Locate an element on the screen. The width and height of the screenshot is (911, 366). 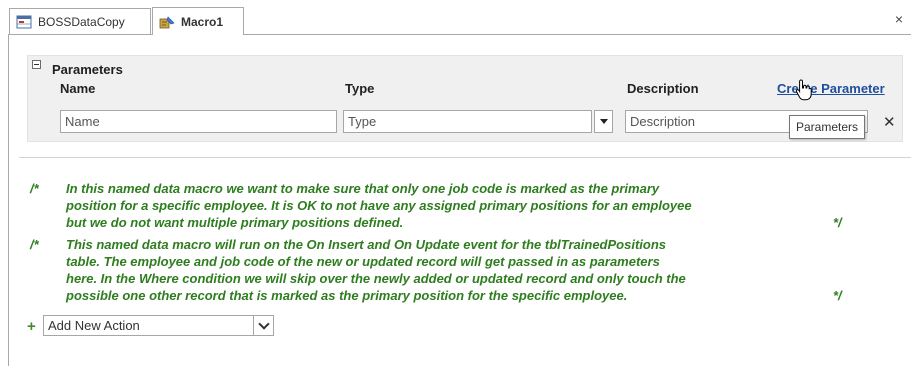
document-tab-strip: BOSSDataCopy Macro1 × is located at coordinates (455, 18).